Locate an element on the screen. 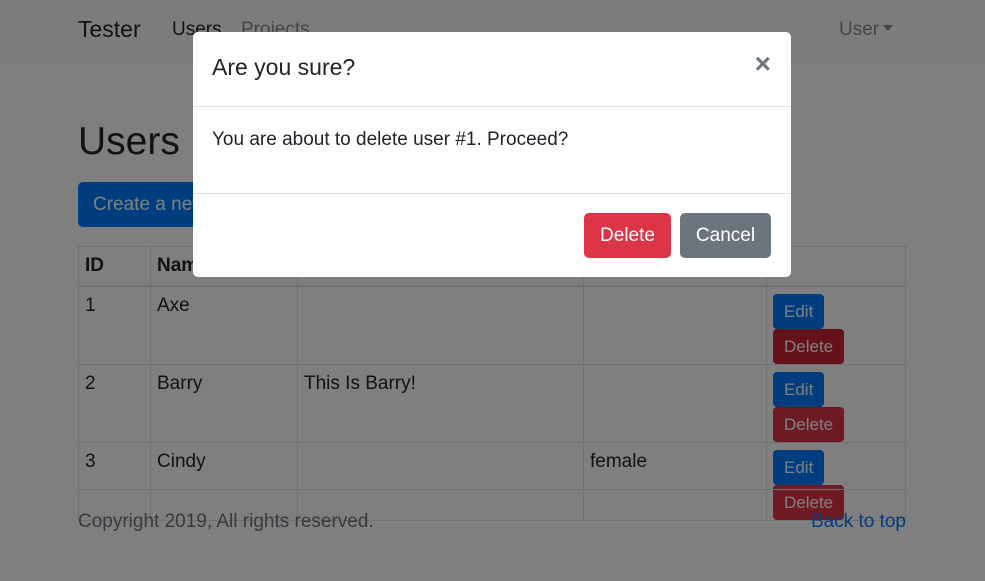 Image resolution: width=985 pixels, height=581 pixels. modal-header: Are you sure? × is located at coordinates (492, 69).